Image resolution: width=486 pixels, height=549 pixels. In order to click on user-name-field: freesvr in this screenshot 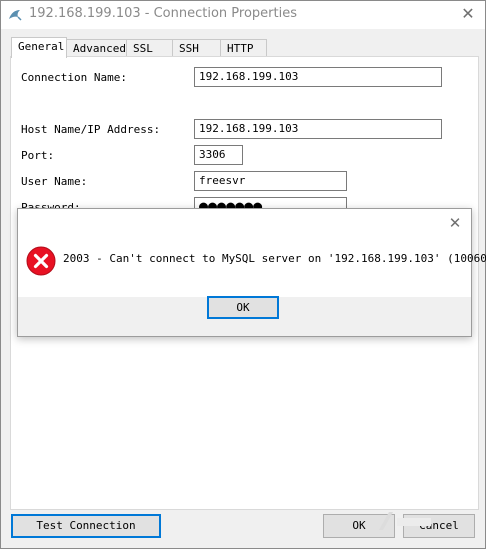, I will do `click(270, 181)`.